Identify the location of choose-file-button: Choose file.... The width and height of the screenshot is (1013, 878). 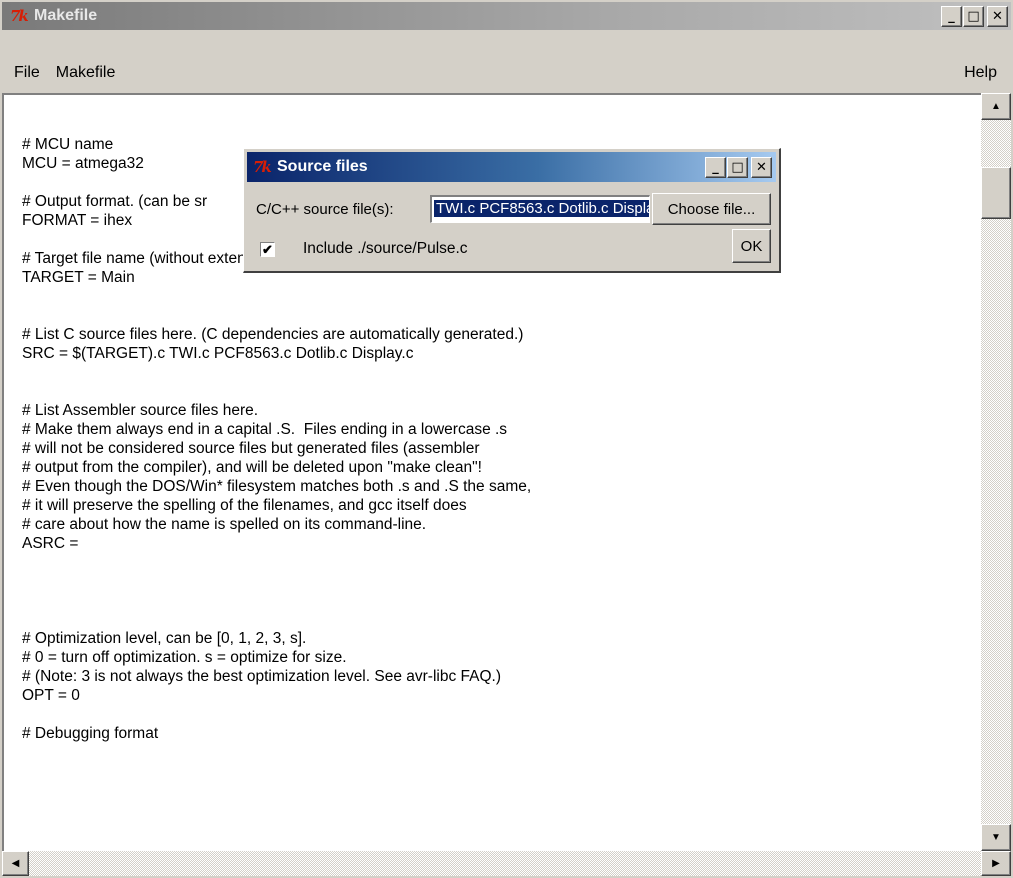
(711, 209).